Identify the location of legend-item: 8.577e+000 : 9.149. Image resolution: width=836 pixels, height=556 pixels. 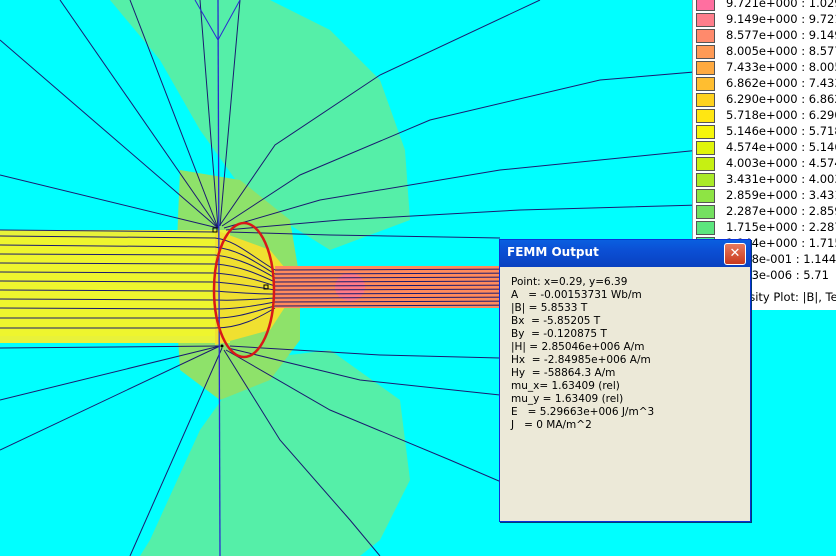
(764, 35).